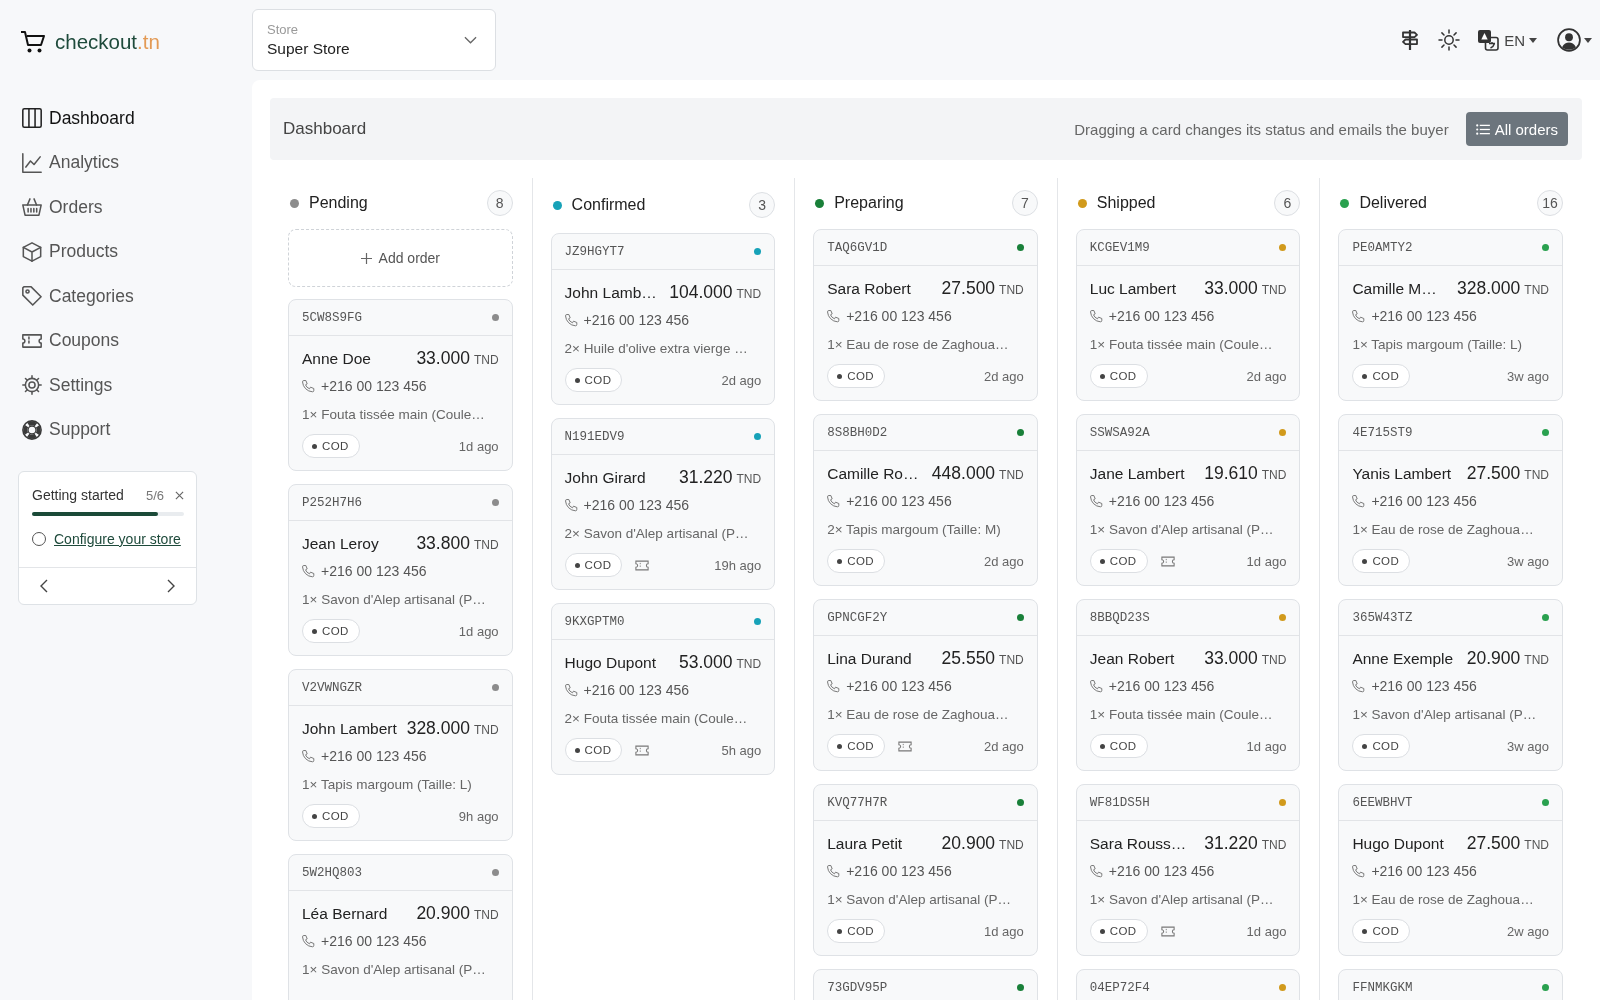 This screenshot has height=1000, width=1600. I want to click on user-menu-button, so click(1574, 40).